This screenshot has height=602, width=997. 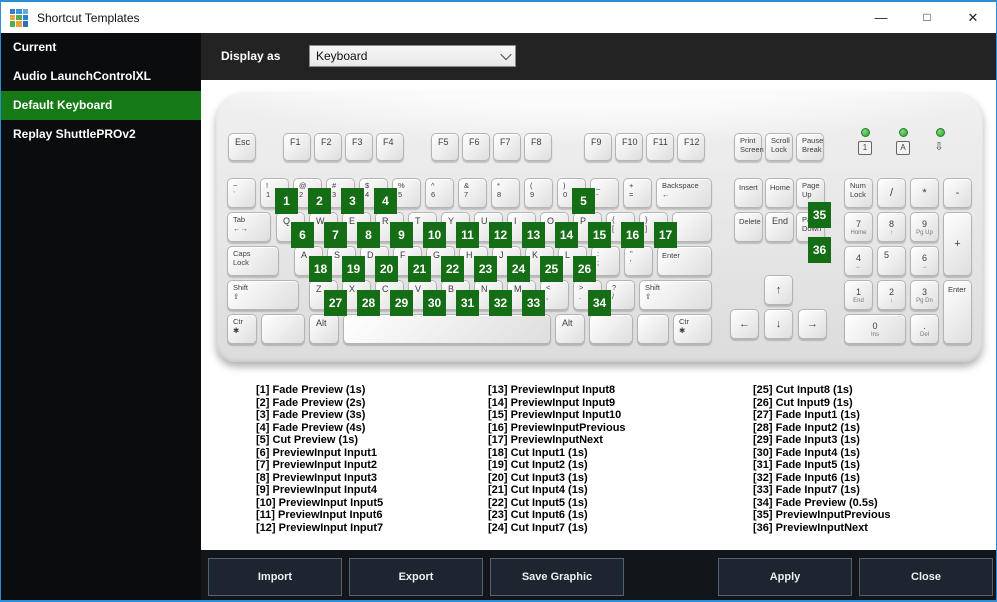 What do you see at coordinates (317, 465) in the screenshot?
I see `legend-item: [7] PreviewInput Input2` at bounding box center [317, 465].